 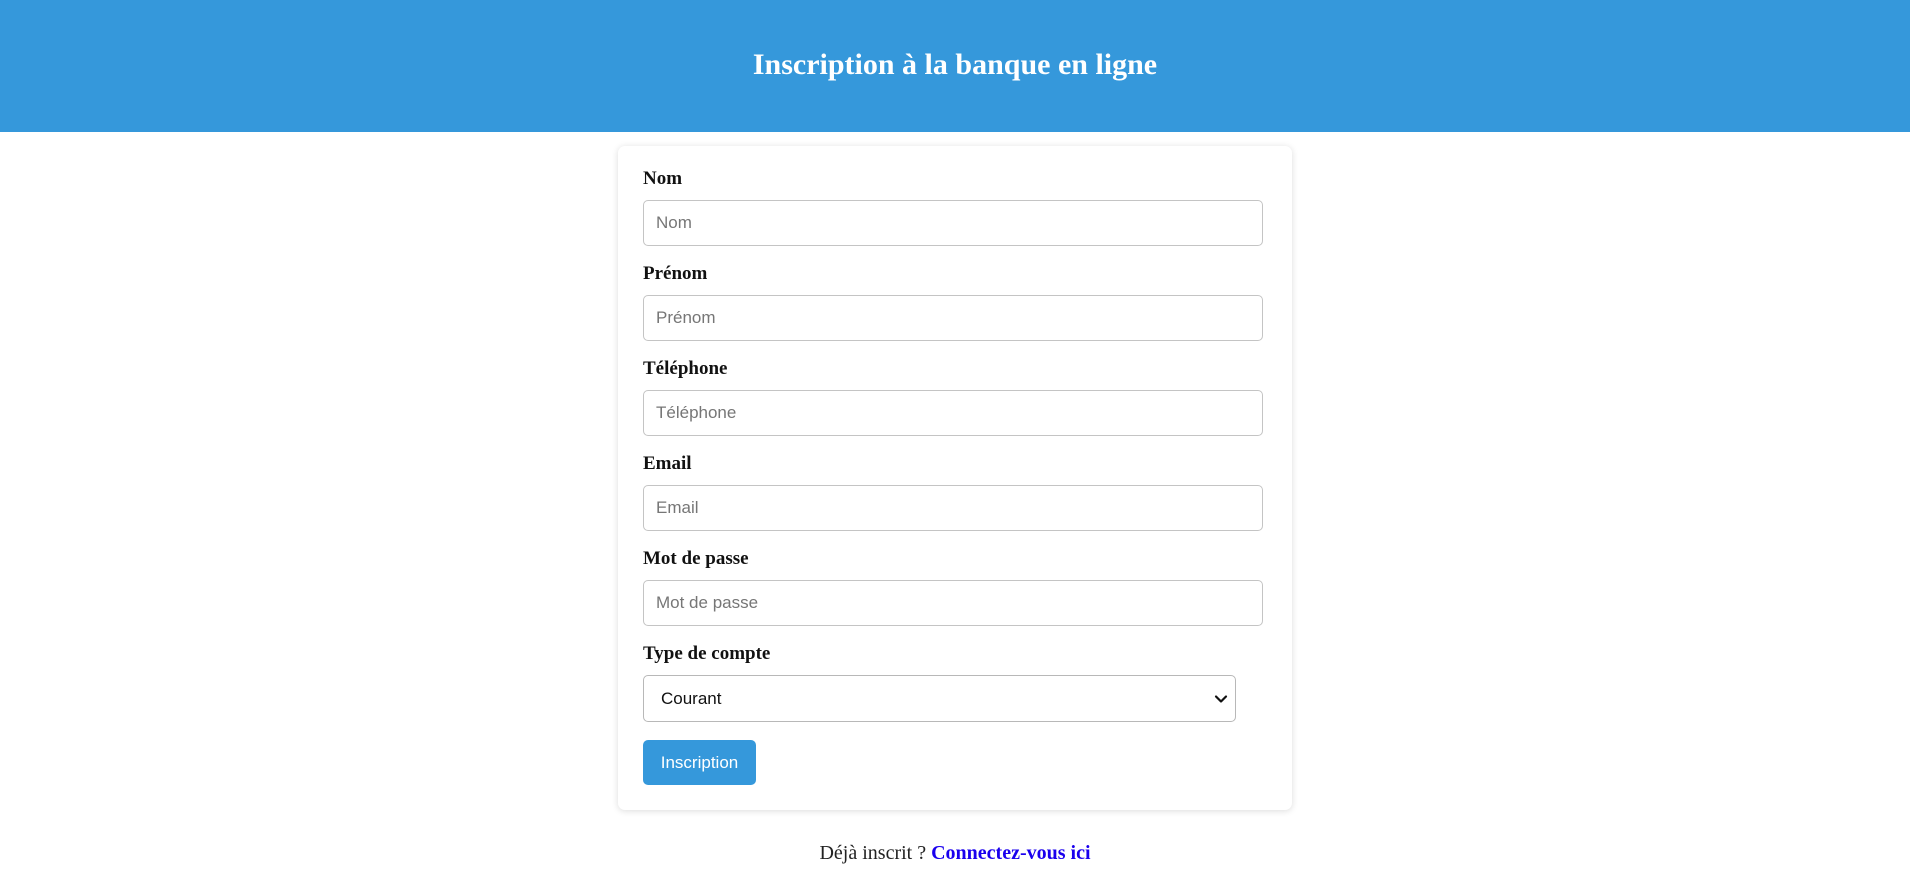 What do you see at coordinates (953, 603) in the screenshot?
I see `password-input` at bounding box center [953, 603].